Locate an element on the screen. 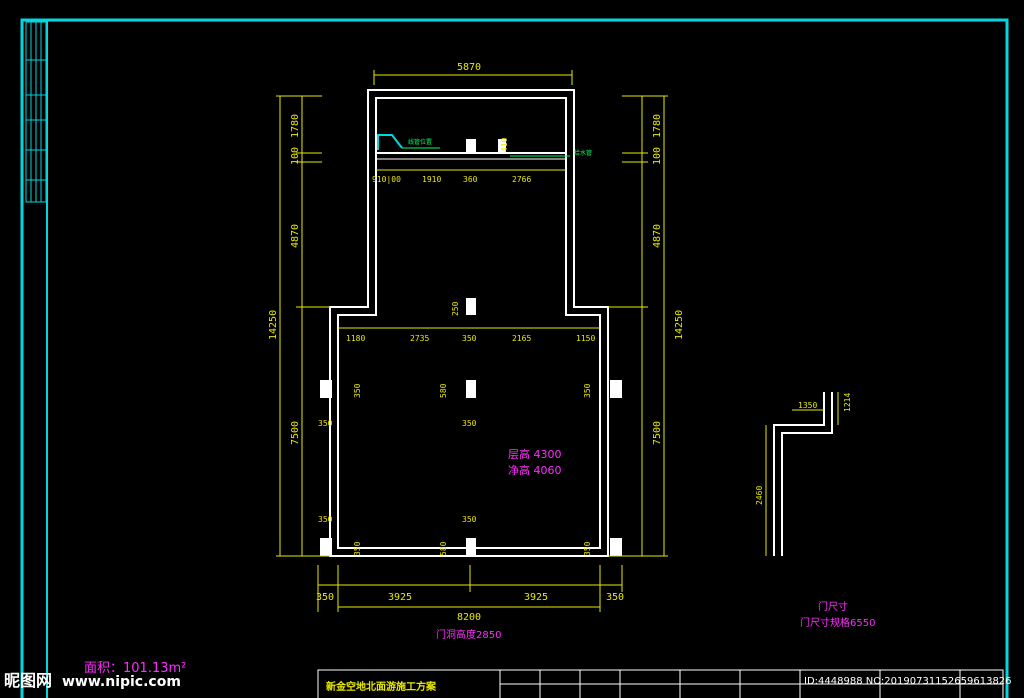  leader-b-label: 给水管 is located at coordinates (583, 153).